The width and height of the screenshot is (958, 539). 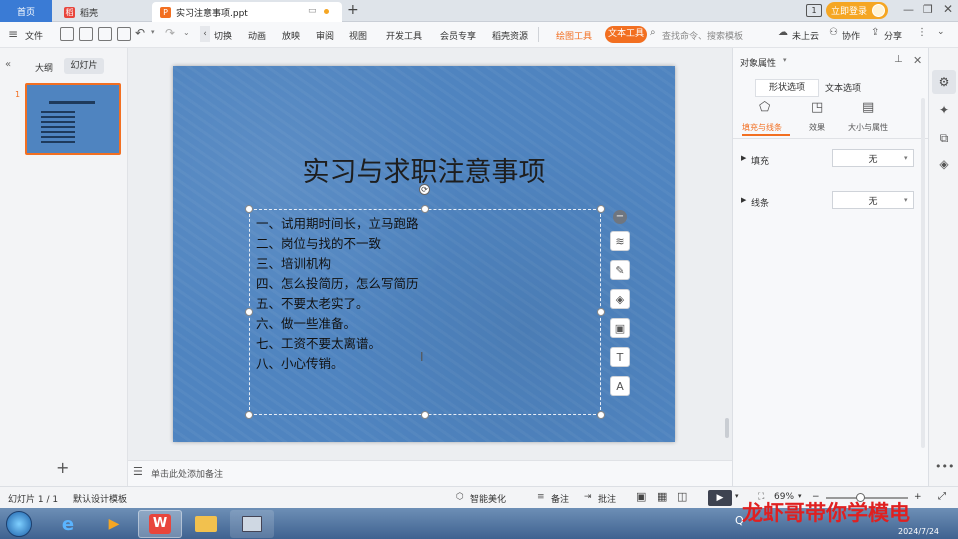 I want to click on smart-beautify-button: 智能美化, so click(x=488, y=498).